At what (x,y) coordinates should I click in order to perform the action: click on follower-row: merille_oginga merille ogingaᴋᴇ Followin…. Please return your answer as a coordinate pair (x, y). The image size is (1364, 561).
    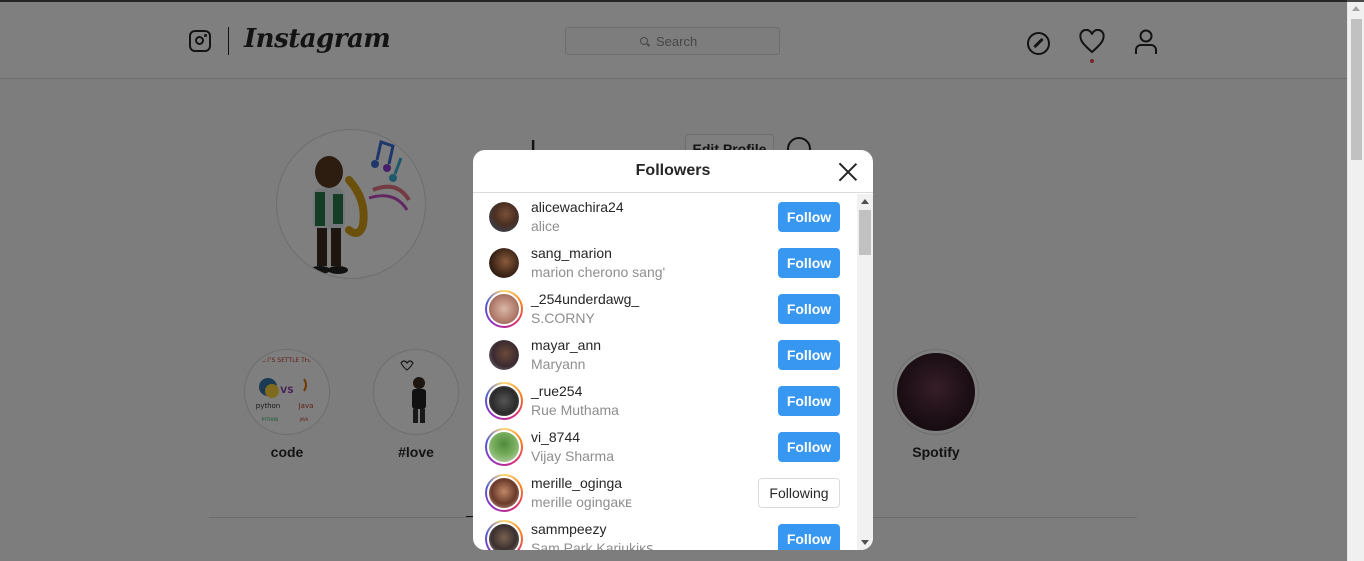
    Looking at the image, I should click on (665, 493).